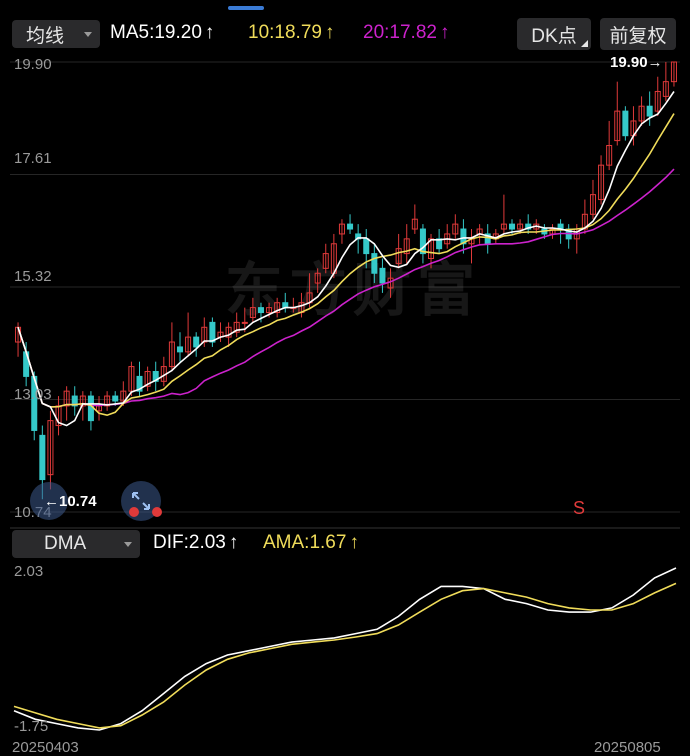  I want to click on watermark-logo: 东方财富, so click(353, 290).